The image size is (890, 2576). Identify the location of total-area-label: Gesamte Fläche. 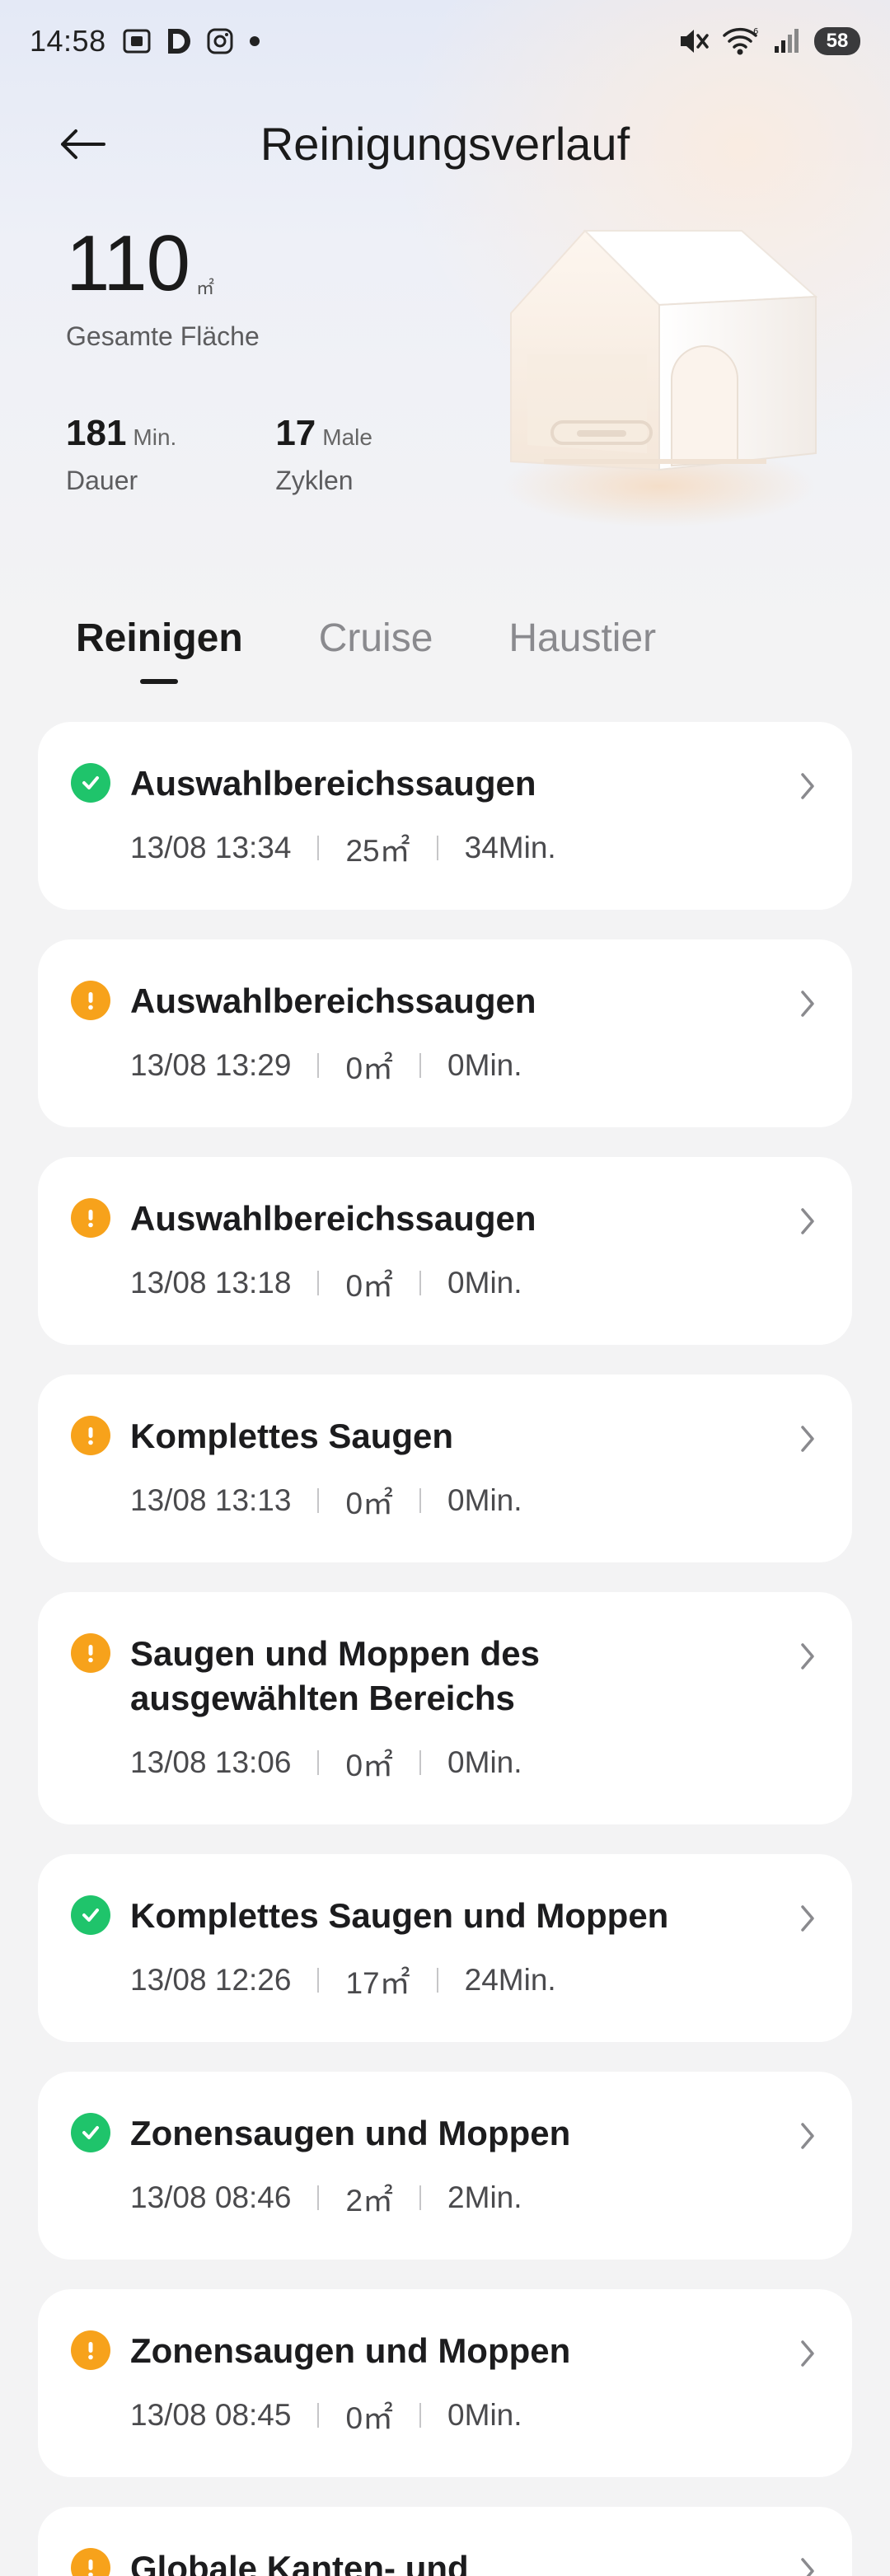
(163, 336).